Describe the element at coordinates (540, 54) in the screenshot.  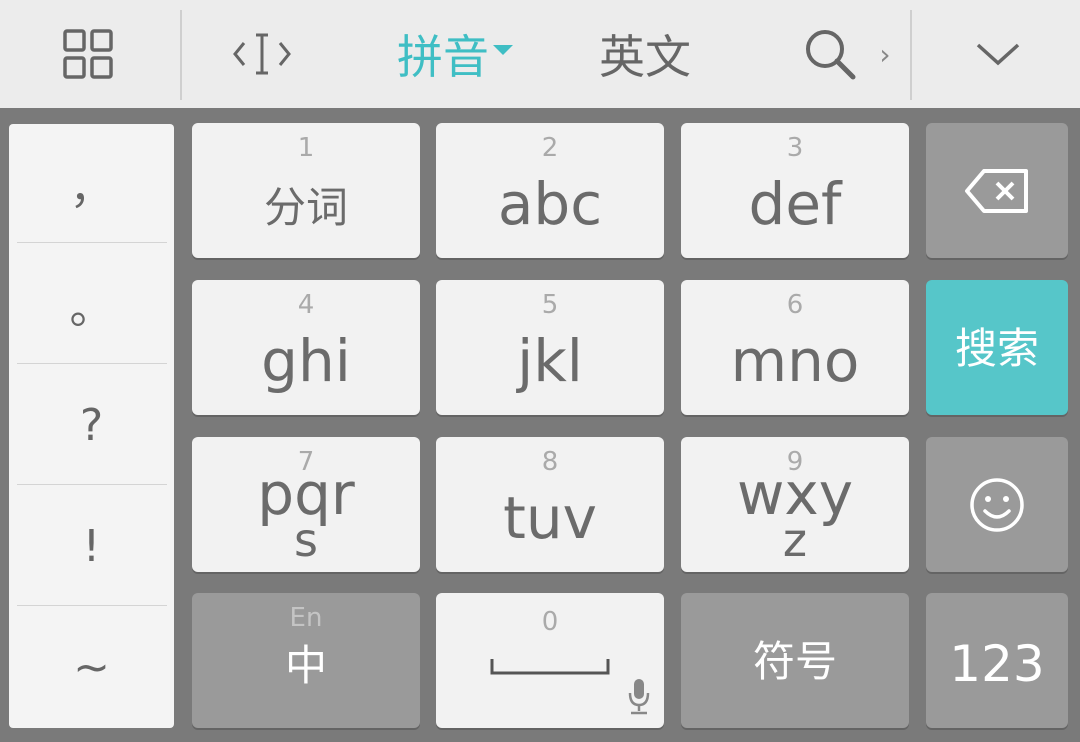
I see `toolbar: 拼音 英文 ›` at that location.